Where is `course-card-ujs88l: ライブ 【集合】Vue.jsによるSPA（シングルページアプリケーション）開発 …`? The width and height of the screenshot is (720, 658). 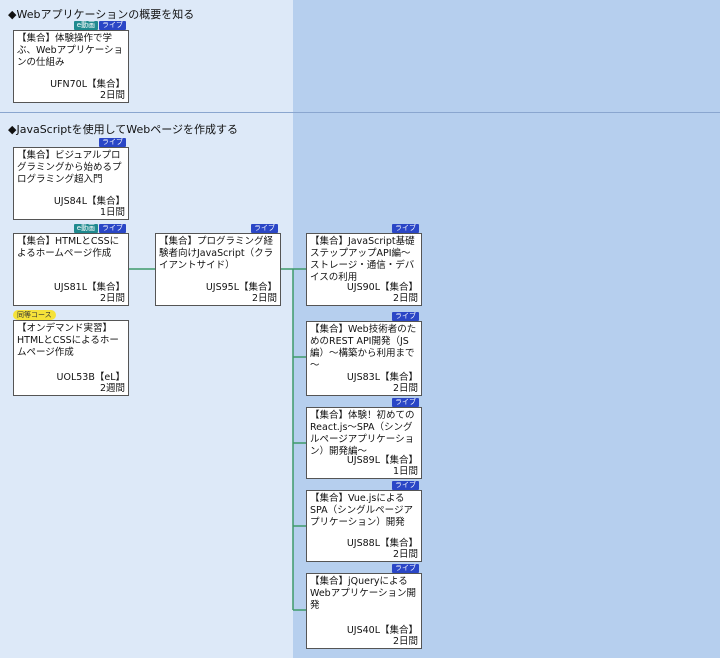 course-card-ujs88l: ライブ 【集合】Vue.jsによるSPA（シングルページアプリケーション）開発 … is located at coordinates (364, 521).